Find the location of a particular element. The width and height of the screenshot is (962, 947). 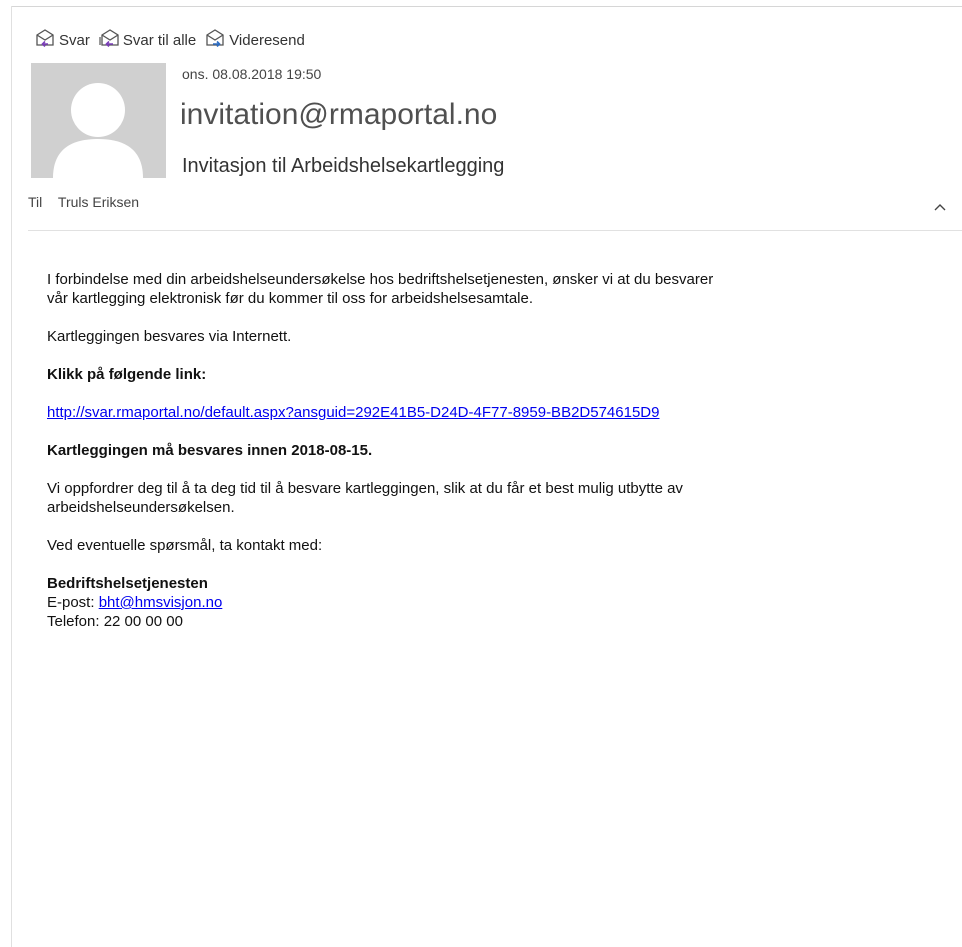

reply-icon is located at coordinates (47, 40).